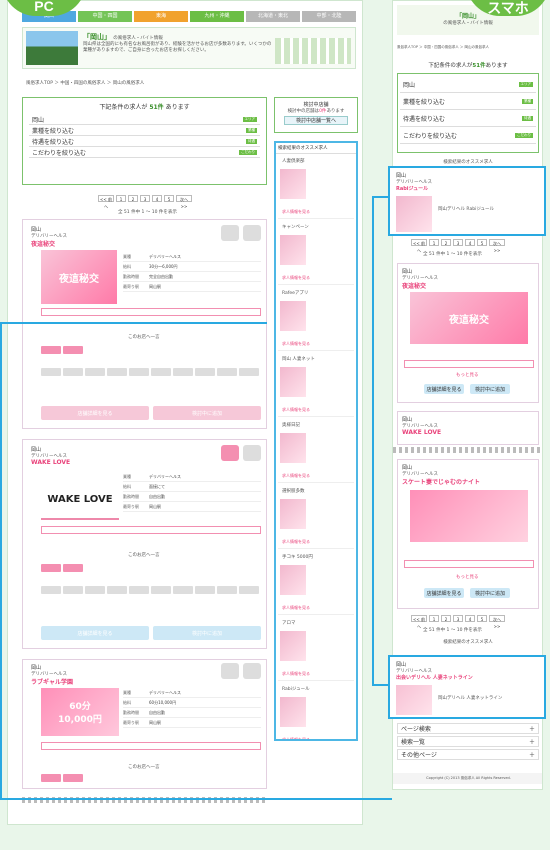  Describe the element at coordinates (469, 318) in the screenshot. I see `sp-shop-banner: 夜這秘交` at that location.